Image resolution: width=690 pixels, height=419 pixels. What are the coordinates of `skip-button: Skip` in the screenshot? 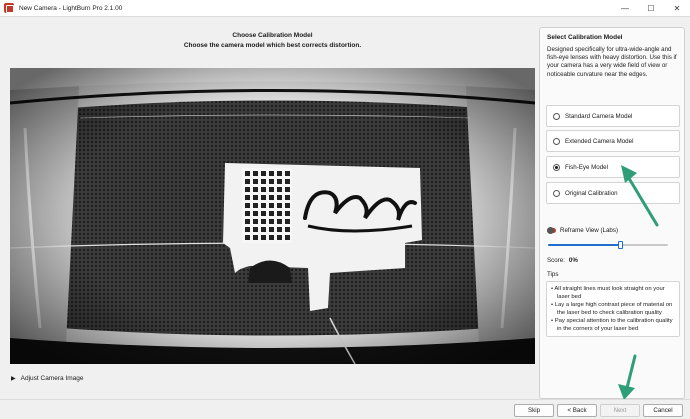 It's located at (534, 410).